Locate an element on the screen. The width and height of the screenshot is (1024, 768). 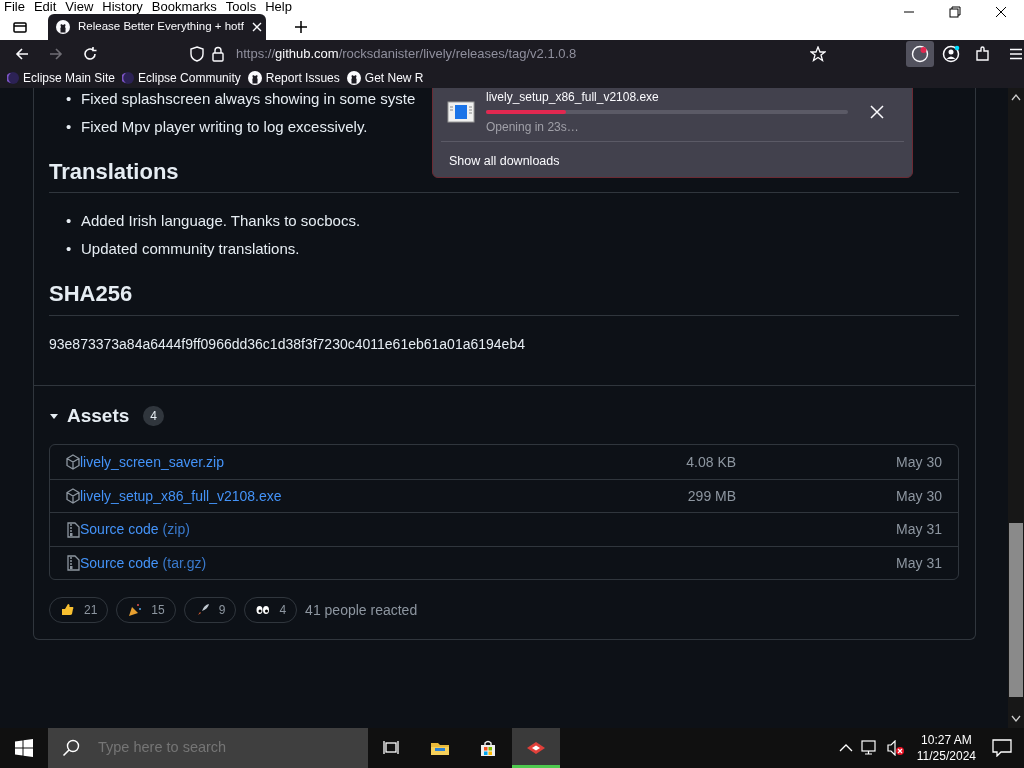
section-heading: SHA256 is located at coordinates (504, 298).